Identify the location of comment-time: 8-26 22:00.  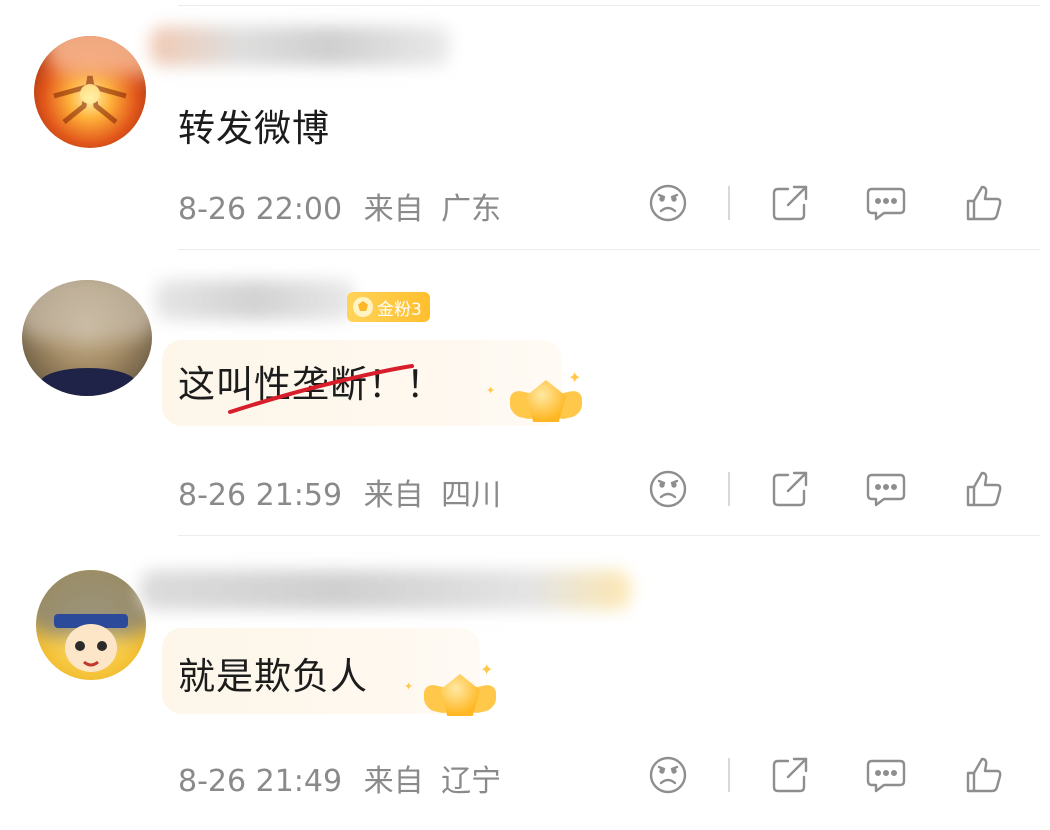
(260, 209).